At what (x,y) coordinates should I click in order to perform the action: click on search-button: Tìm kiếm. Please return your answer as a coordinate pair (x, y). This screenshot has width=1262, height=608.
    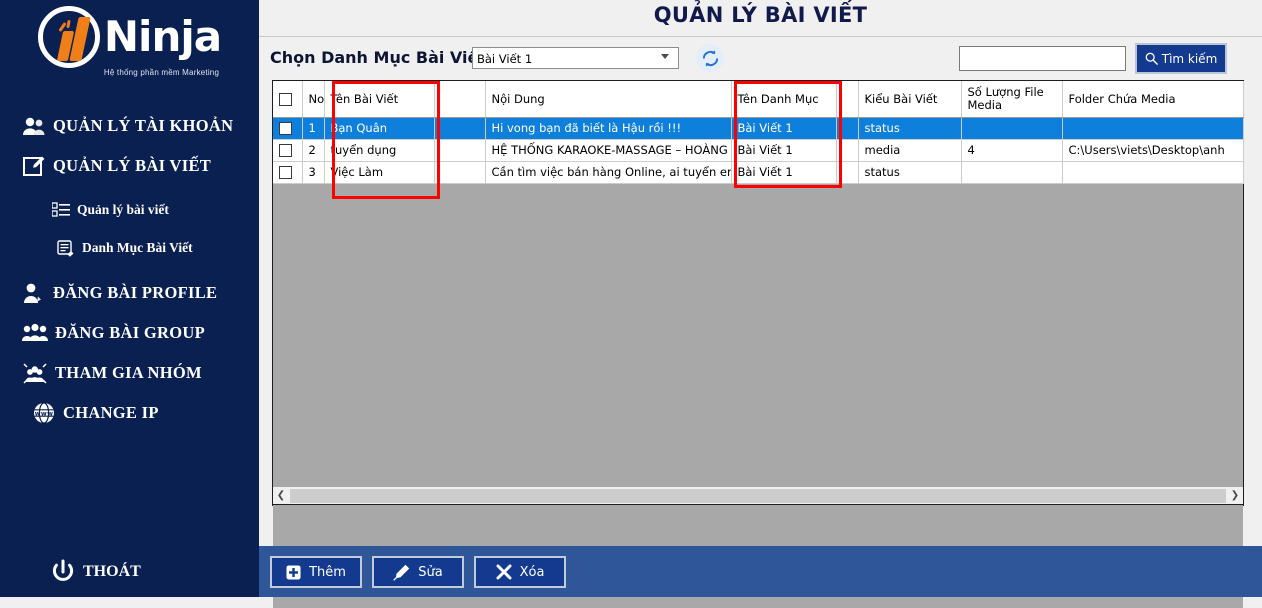
    Looking at the image, I should click on (1181, 58).